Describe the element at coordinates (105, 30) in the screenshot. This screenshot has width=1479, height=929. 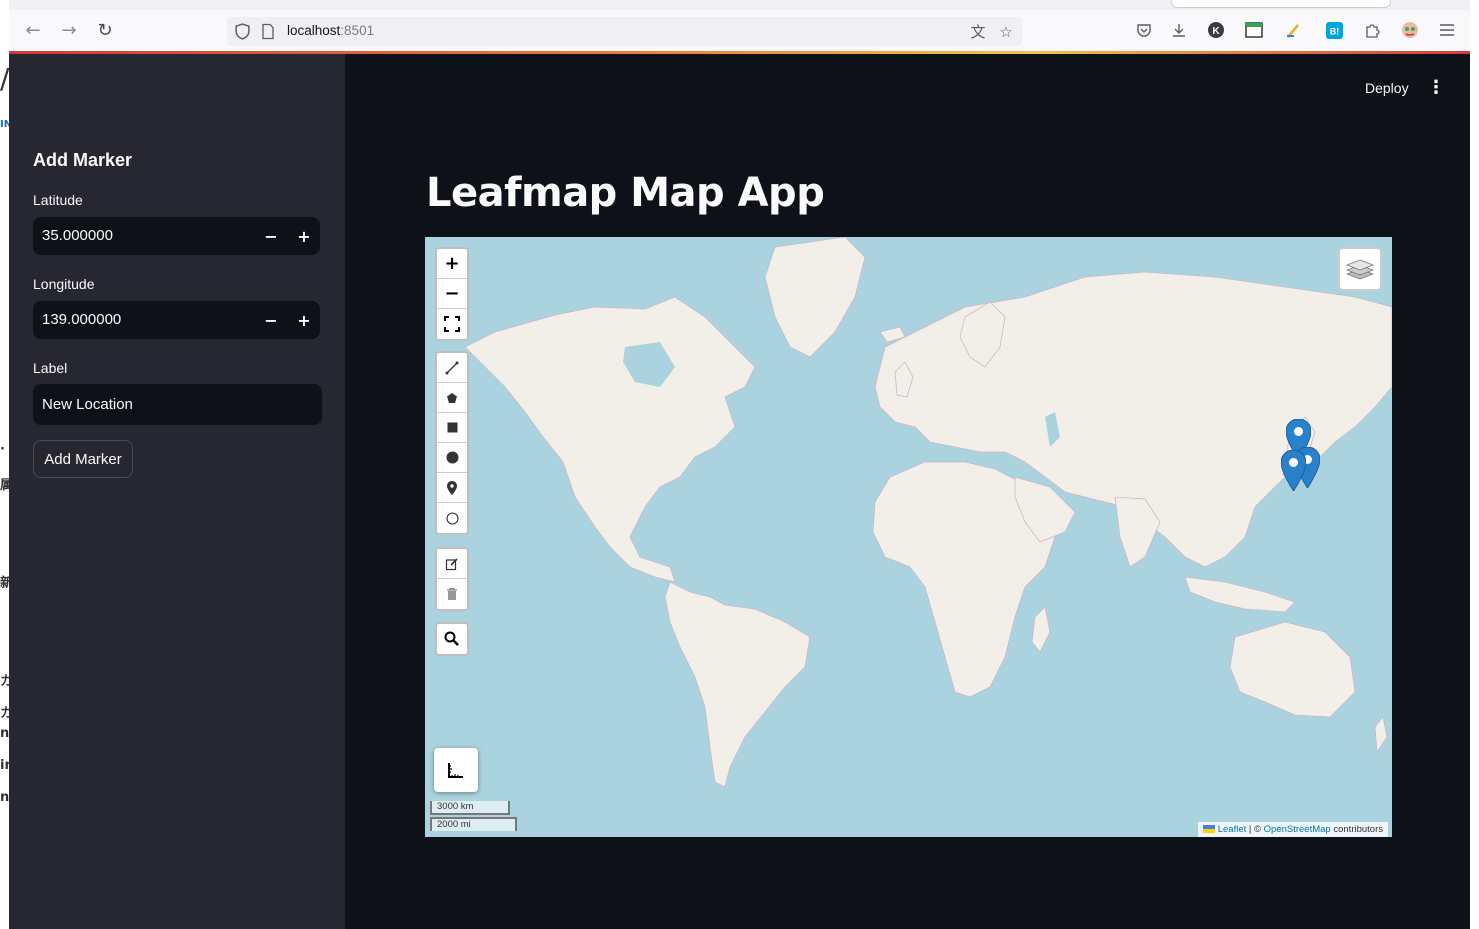
I see `reload-icon: ↻` at that location.